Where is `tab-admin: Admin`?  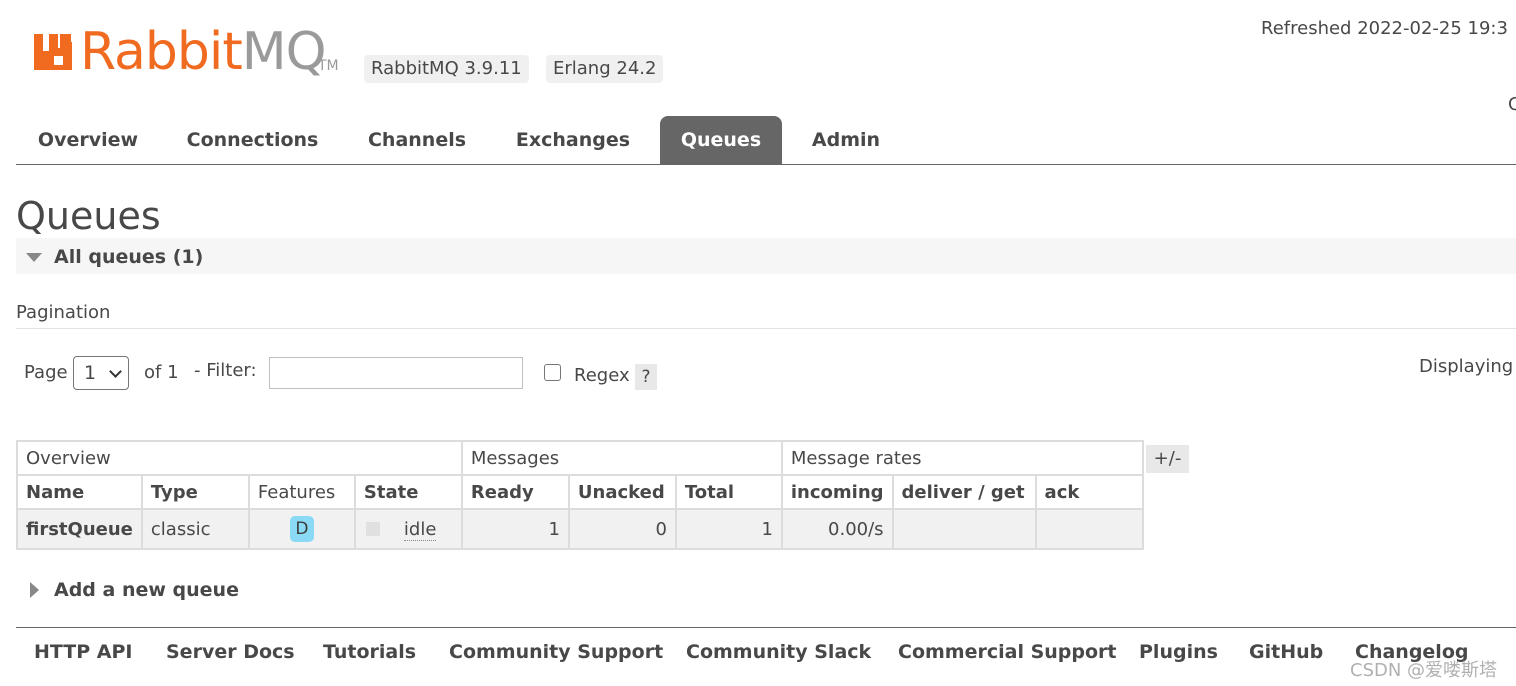
tab-admin: Admin is located at coordinates (846, 140).